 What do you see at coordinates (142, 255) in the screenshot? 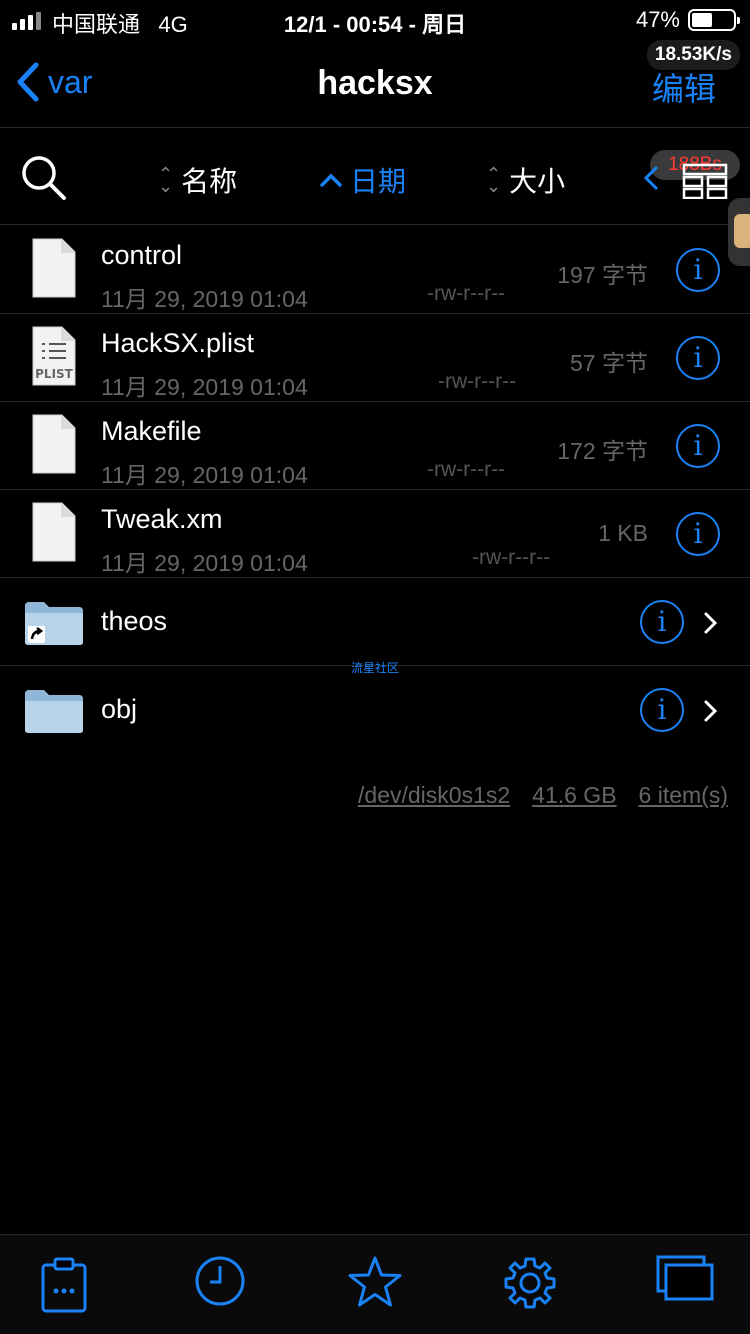
I see `file-name: control` at bounding box center [142, 255].